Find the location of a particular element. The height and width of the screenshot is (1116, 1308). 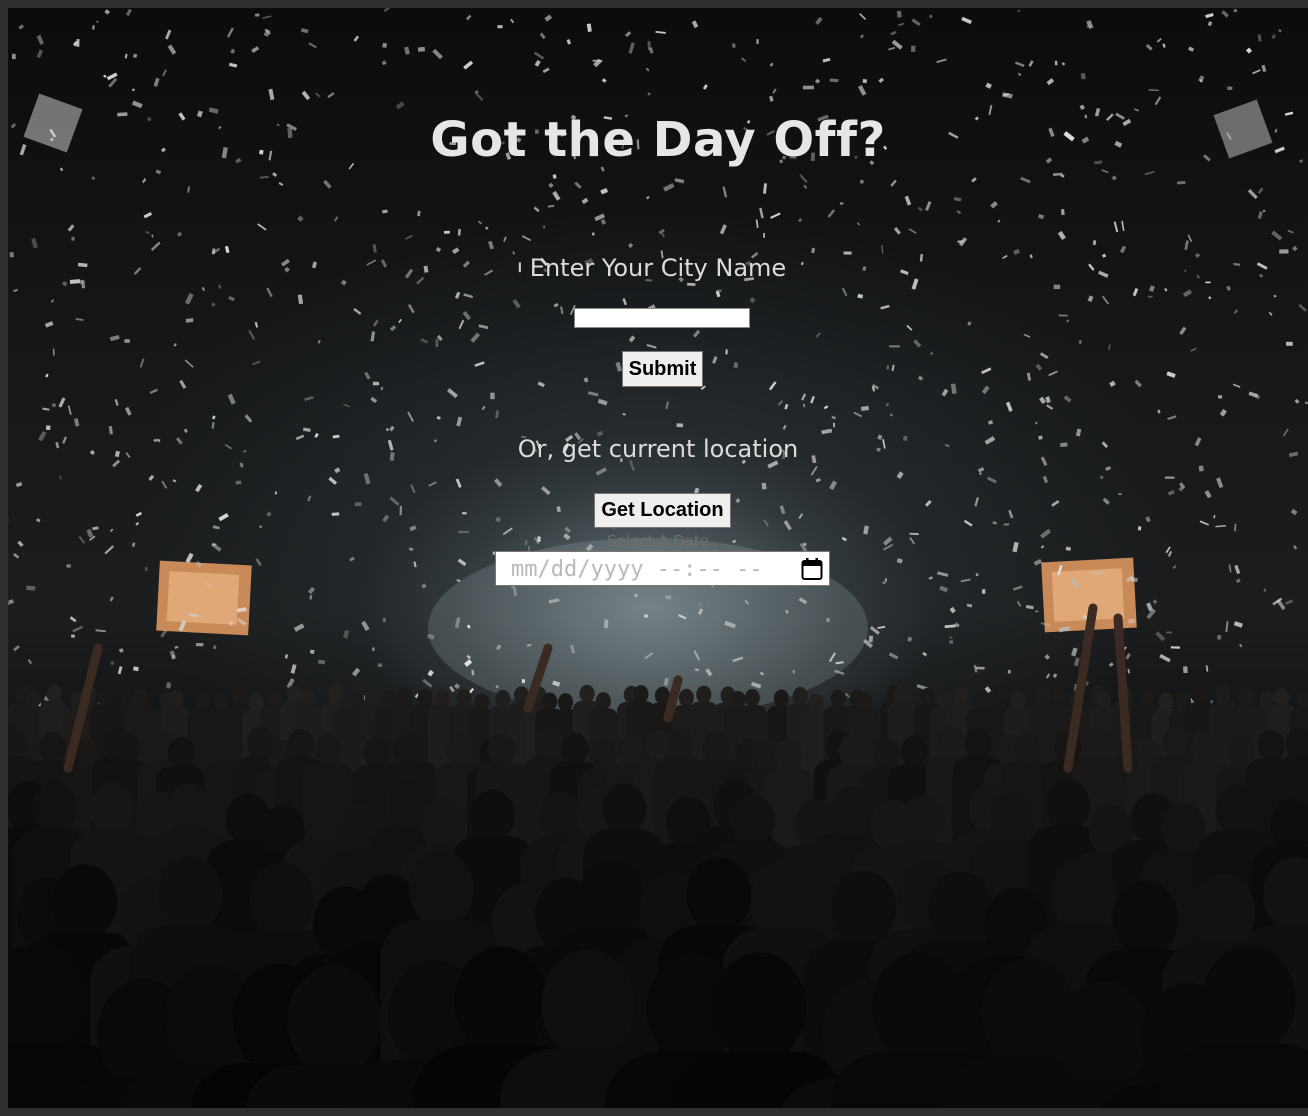

city-input is located at coordinates (662, 318).